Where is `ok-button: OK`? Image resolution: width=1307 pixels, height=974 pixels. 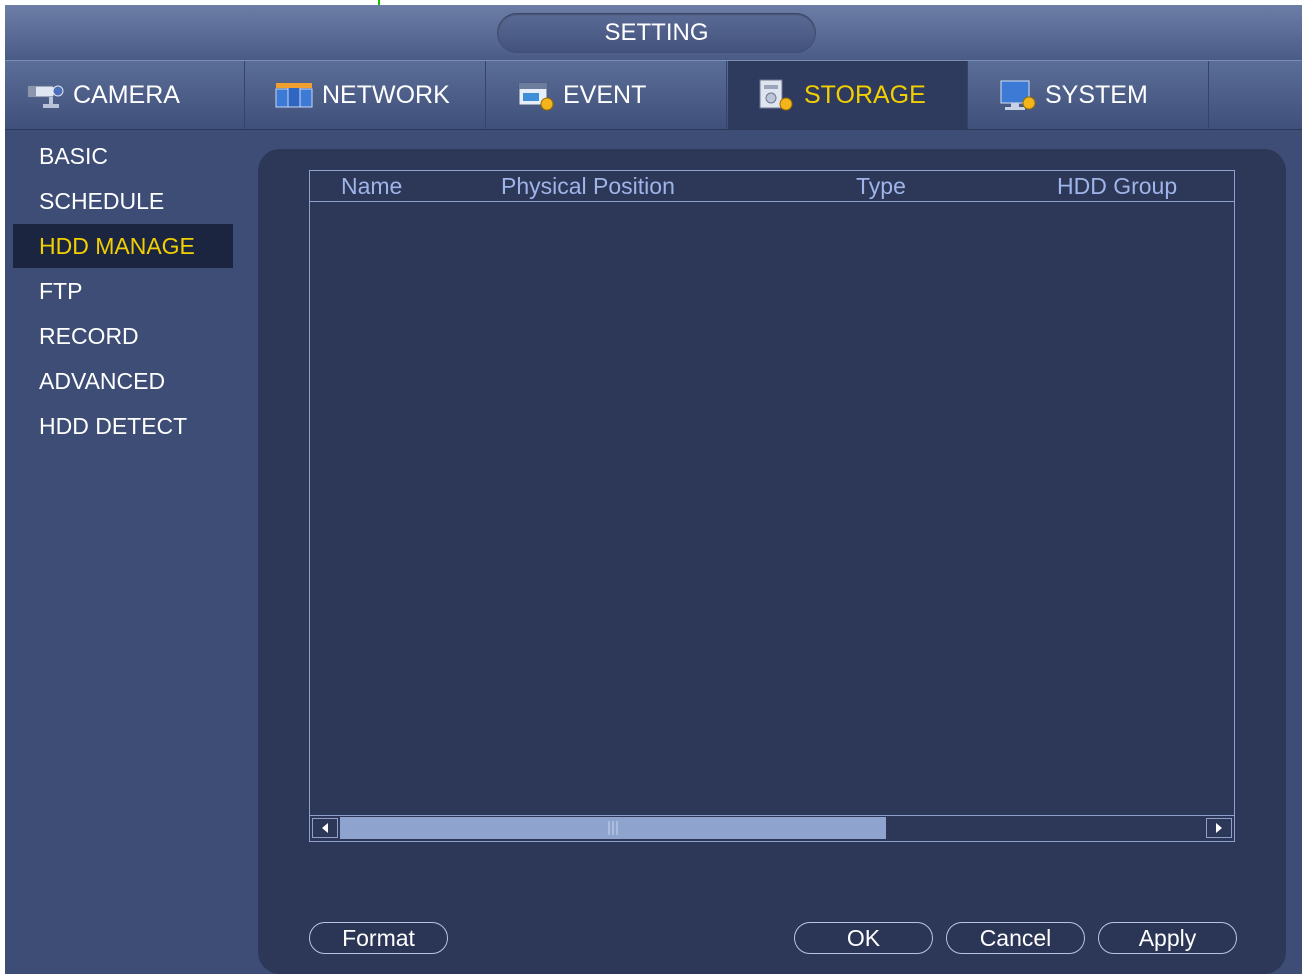 ok-button: OK is located at coordinates (863, 938).